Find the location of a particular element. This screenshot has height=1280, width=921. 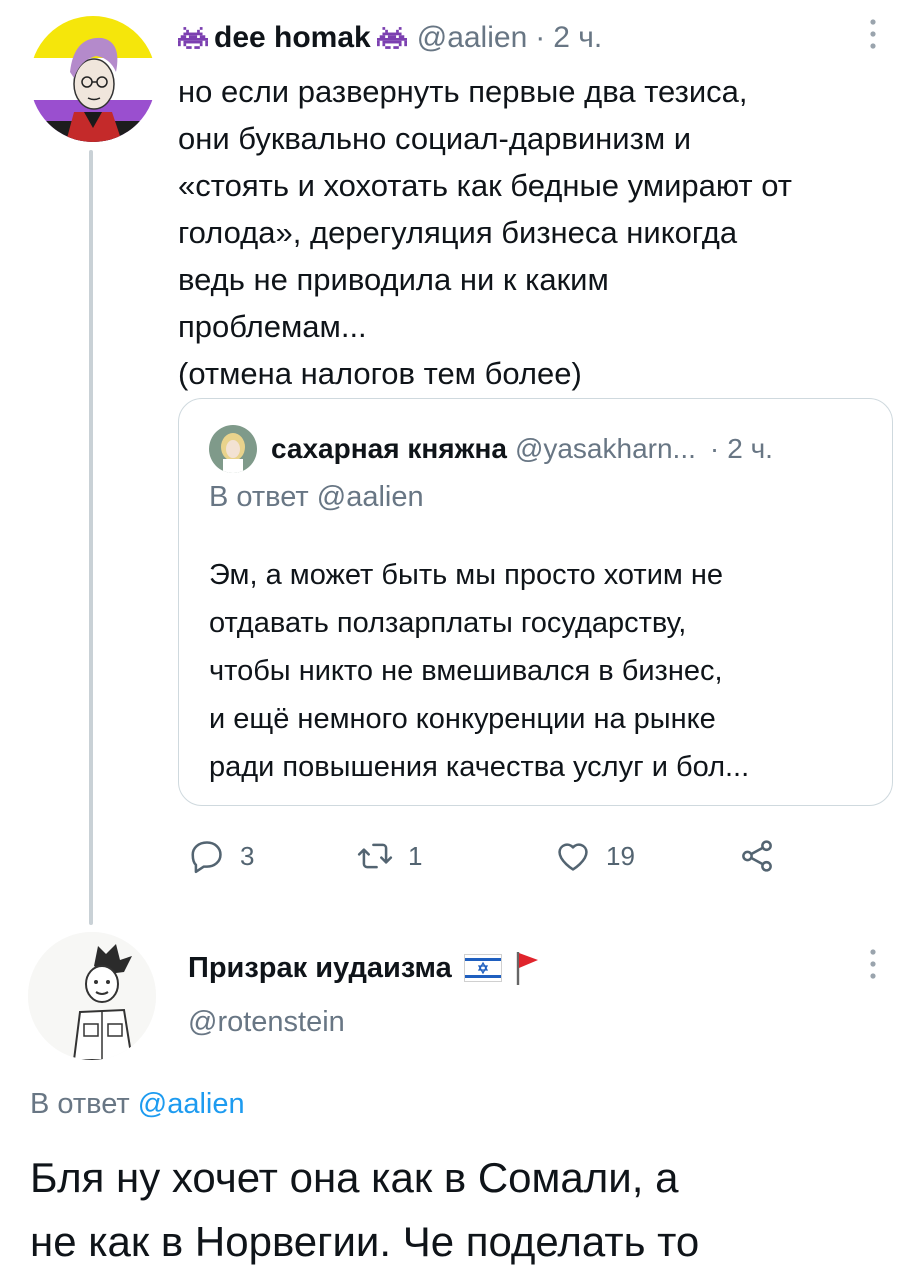

tweet-header: dee homak @aalien · 2 ч. is located at coordinates (390, 38).